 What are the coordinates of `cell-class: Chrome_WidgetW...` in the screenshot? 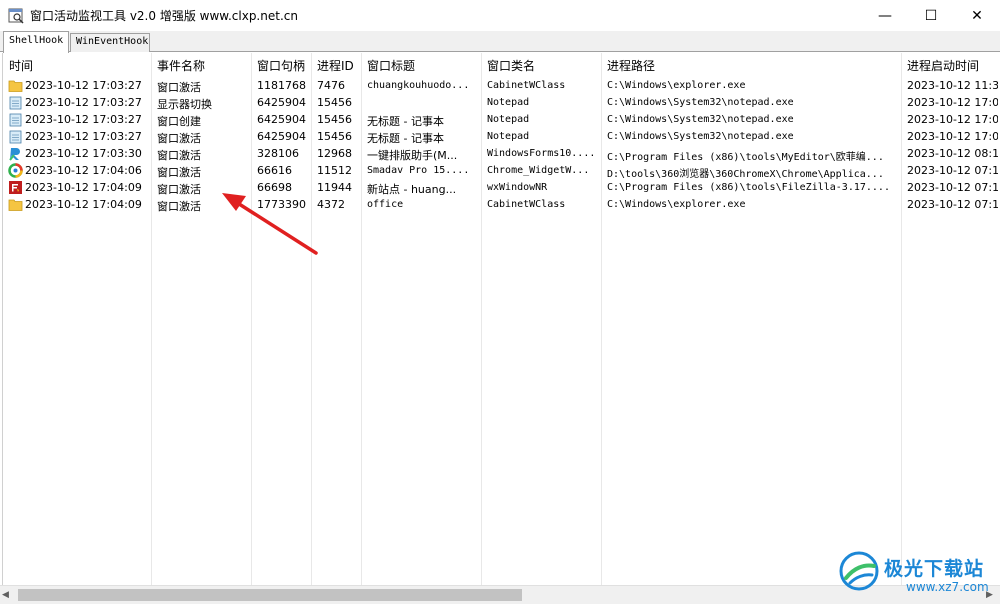 It's located at (538, 170).